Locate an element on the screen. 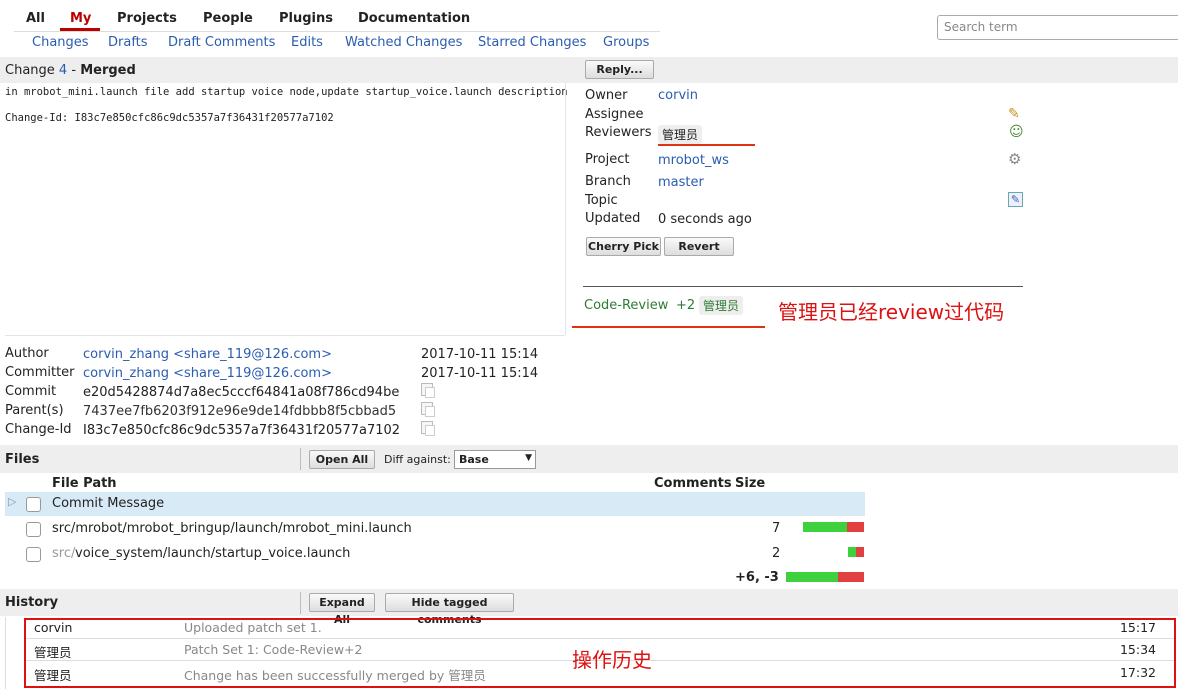 This screenshot has height=693, width=1178. subnav-starred-changes: Starred Changes is located at coordinates (532, 42).